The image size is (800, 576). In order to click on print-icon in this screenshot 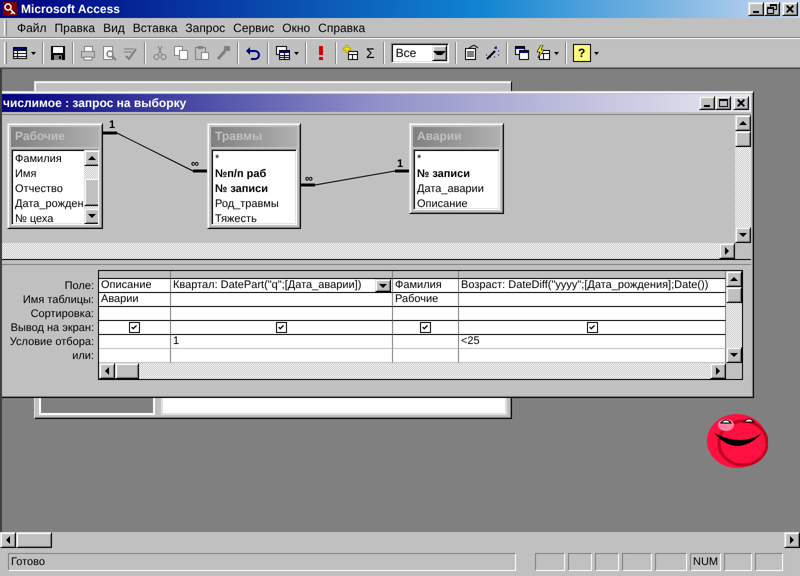, I will do `click(88, 53)`.